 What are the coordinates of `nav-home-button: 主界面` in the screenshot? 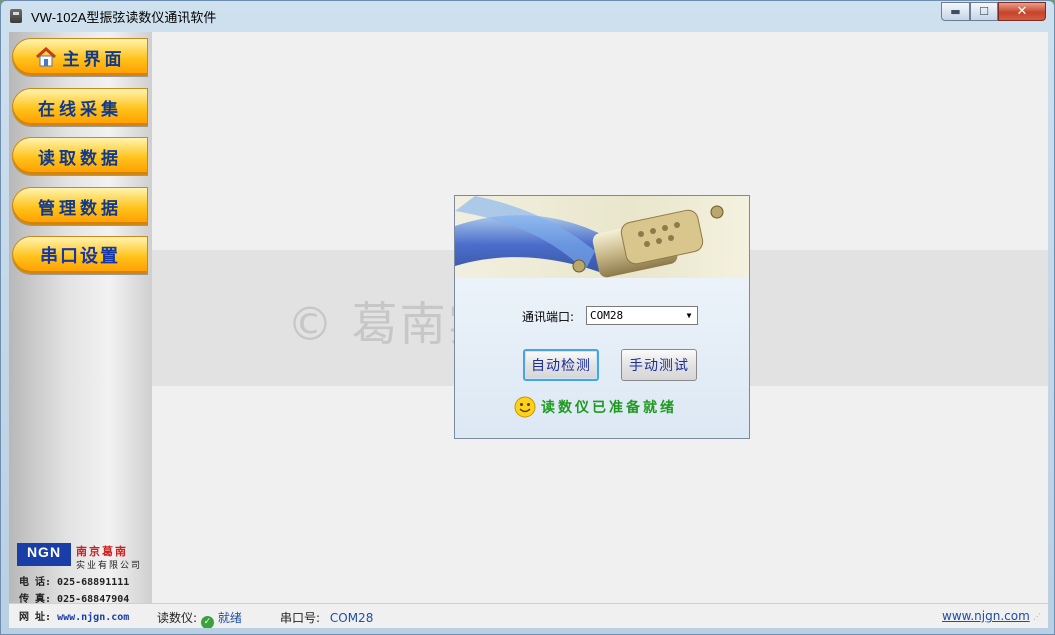 It's located at (80, 57).